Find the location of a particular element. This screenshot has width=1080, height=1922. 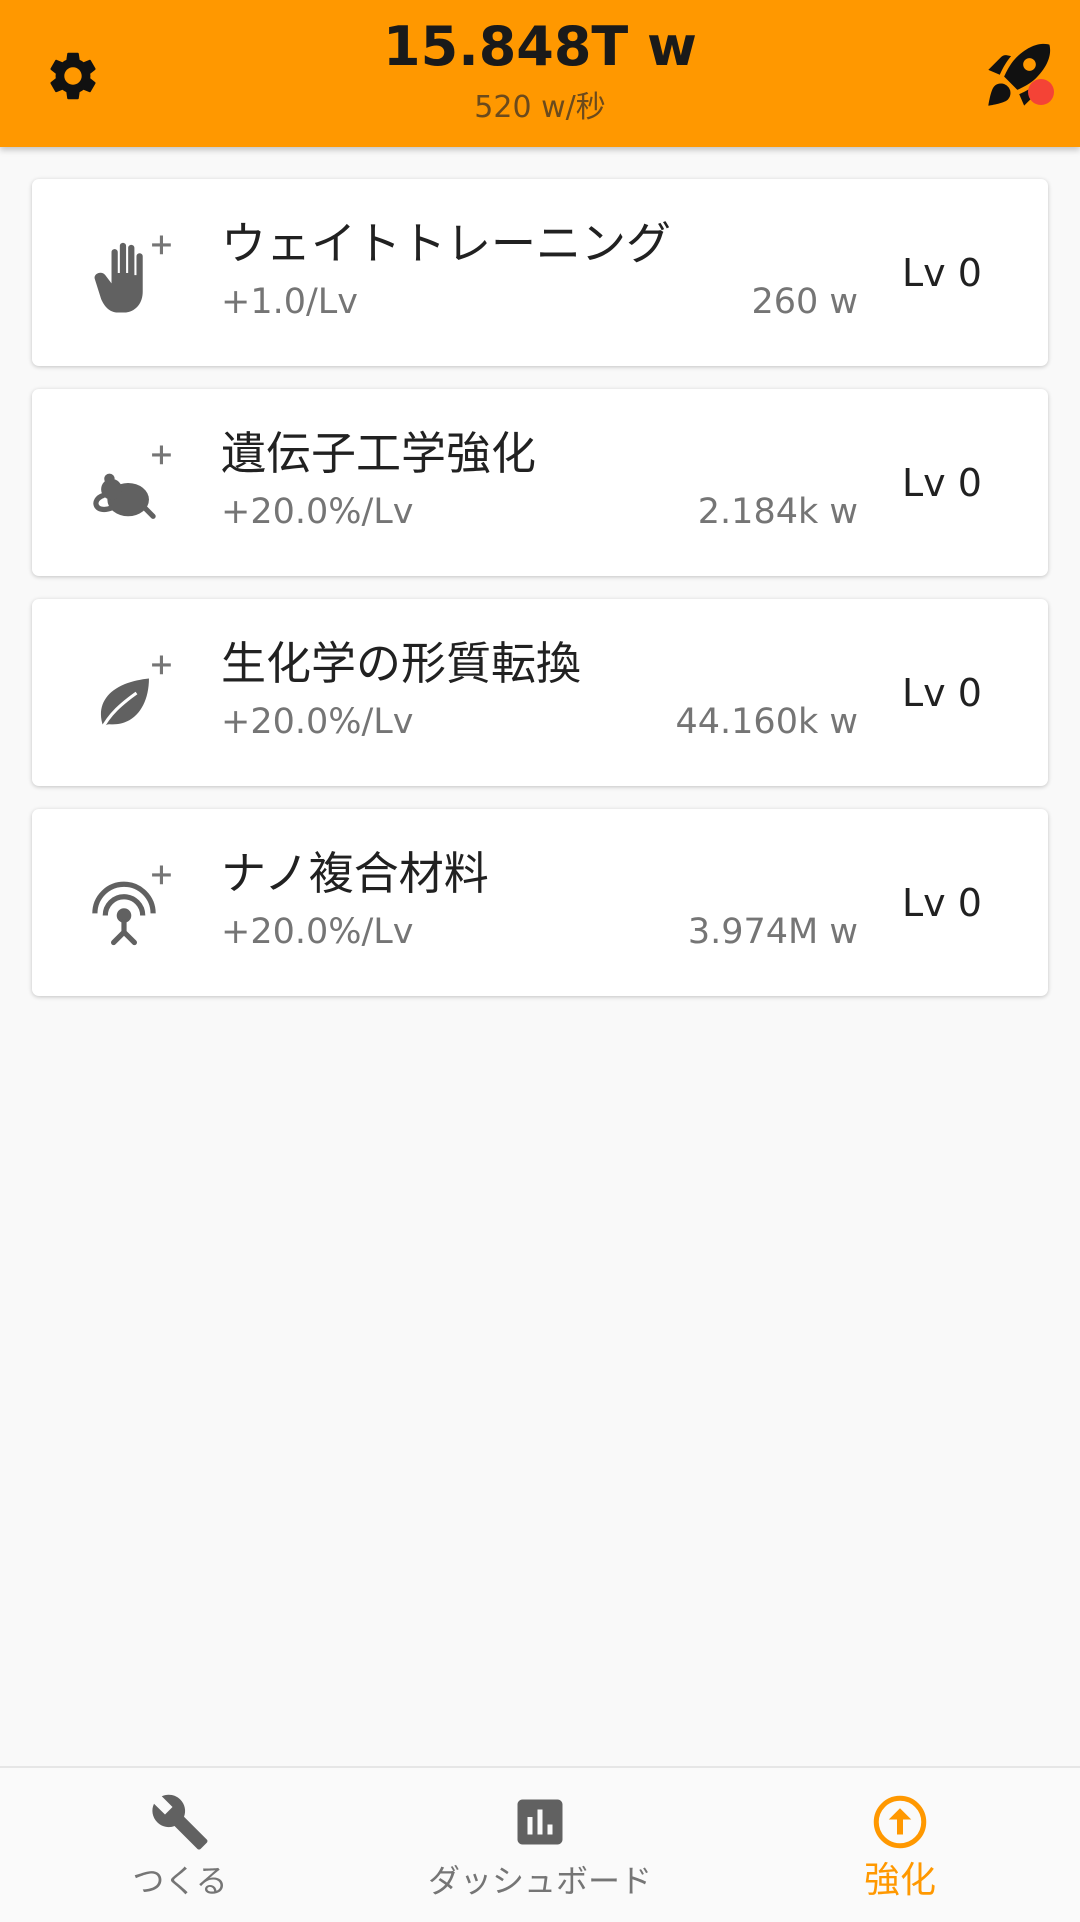

mouse-plus-icon is located at coordinates (124, 483).